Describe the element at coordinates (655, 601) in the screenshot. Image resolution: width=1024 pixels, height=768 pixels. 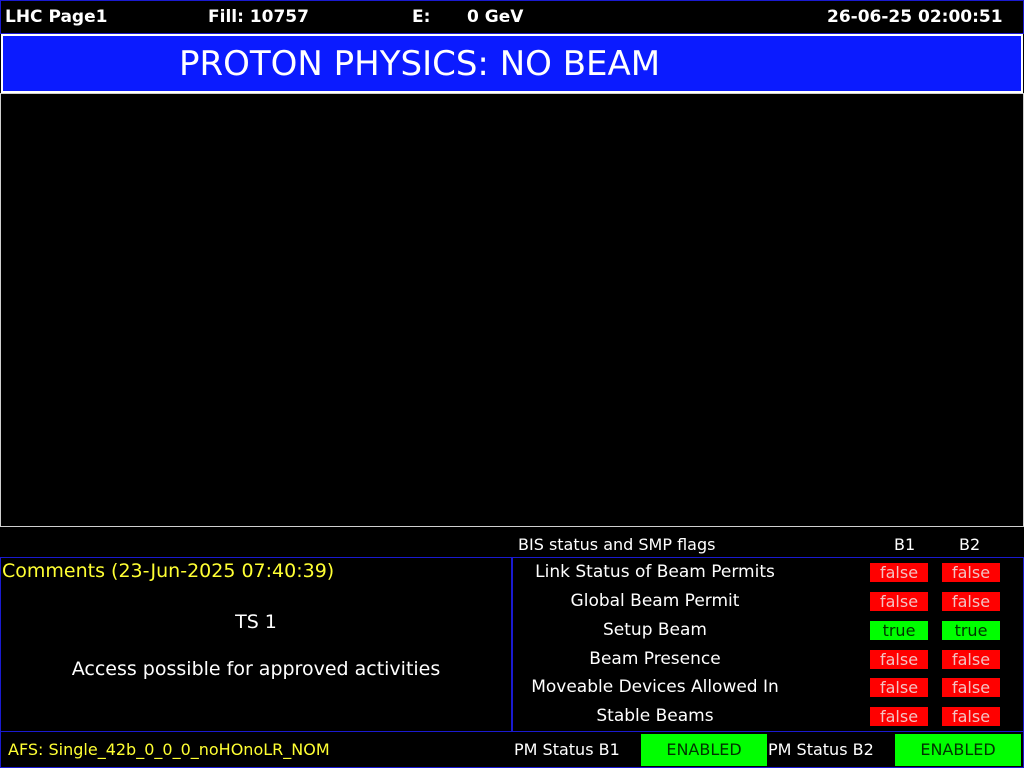
I see `flag-label: Global Beam Permit` at that location.